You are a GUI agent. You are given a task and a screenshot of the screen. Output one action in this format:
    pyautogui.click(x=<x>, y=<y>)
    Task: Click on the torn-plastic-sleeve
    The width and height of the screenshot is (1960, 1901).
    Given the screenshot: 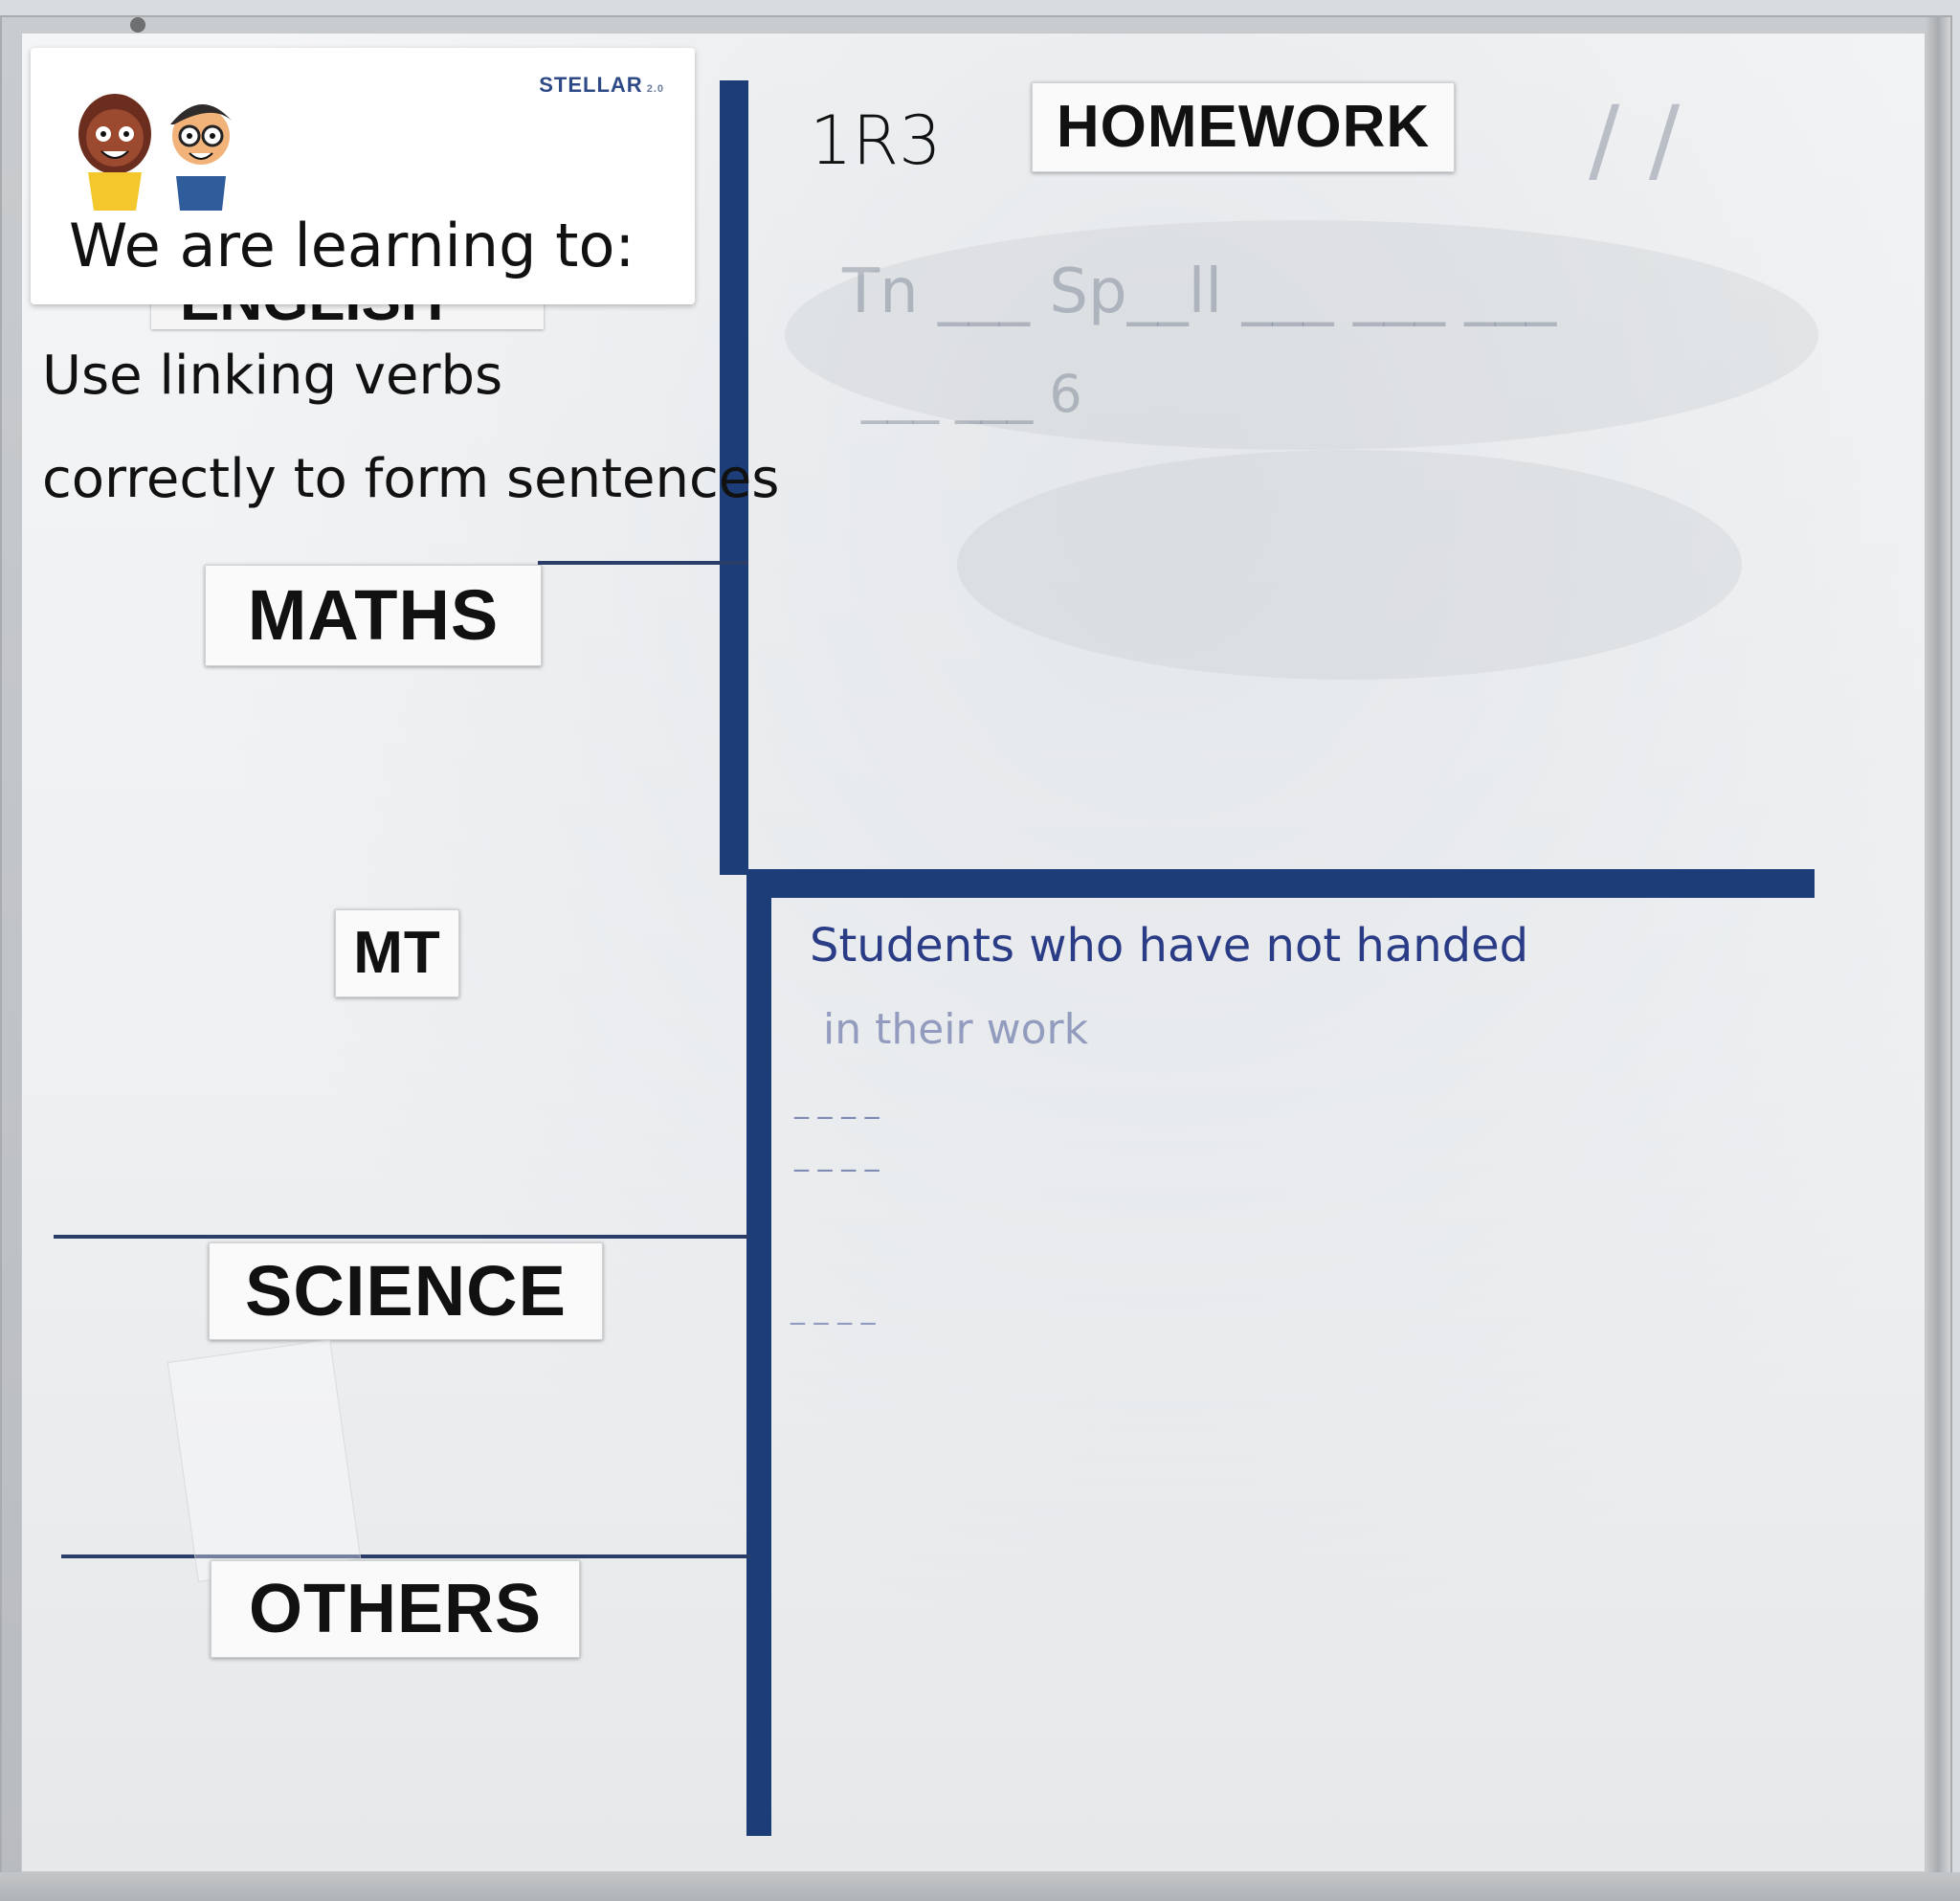 What is the action you would take?
    pyautogui.click(x=264, y=1460)
    